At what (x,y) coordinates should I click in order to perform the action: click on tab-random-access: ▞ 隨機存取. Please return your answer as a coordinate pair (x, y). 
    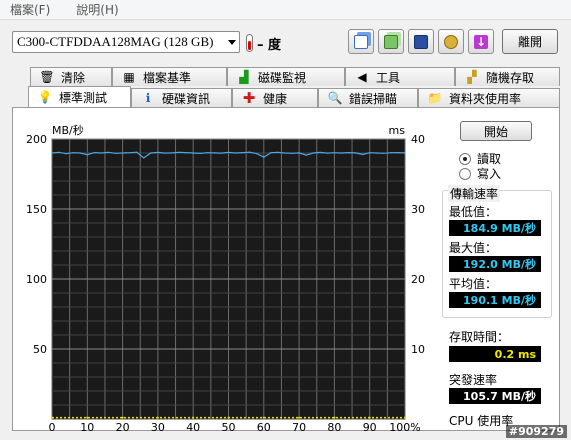
    Looking at the image, I should click on (507, 76).